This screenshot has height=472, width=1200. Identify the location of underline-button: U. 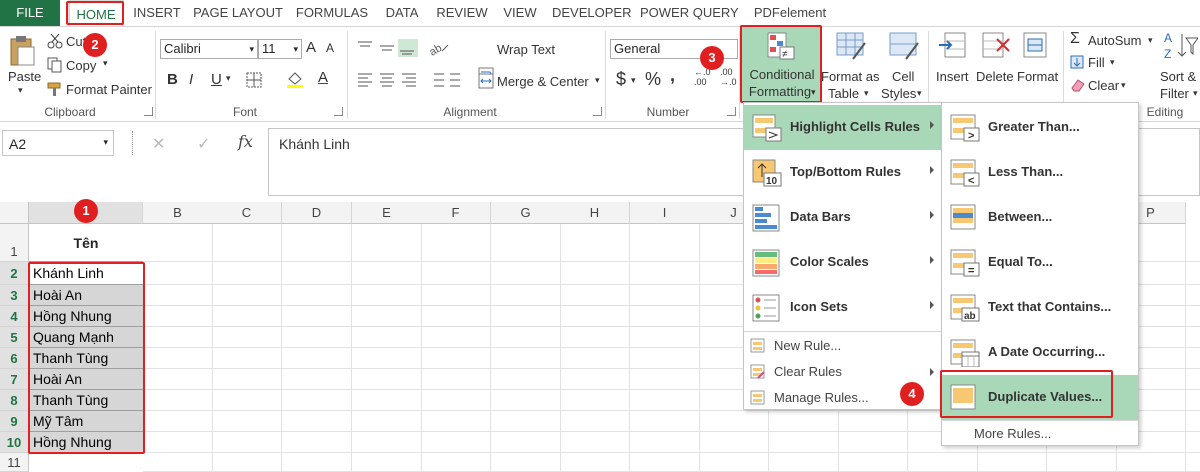
(216, 79).